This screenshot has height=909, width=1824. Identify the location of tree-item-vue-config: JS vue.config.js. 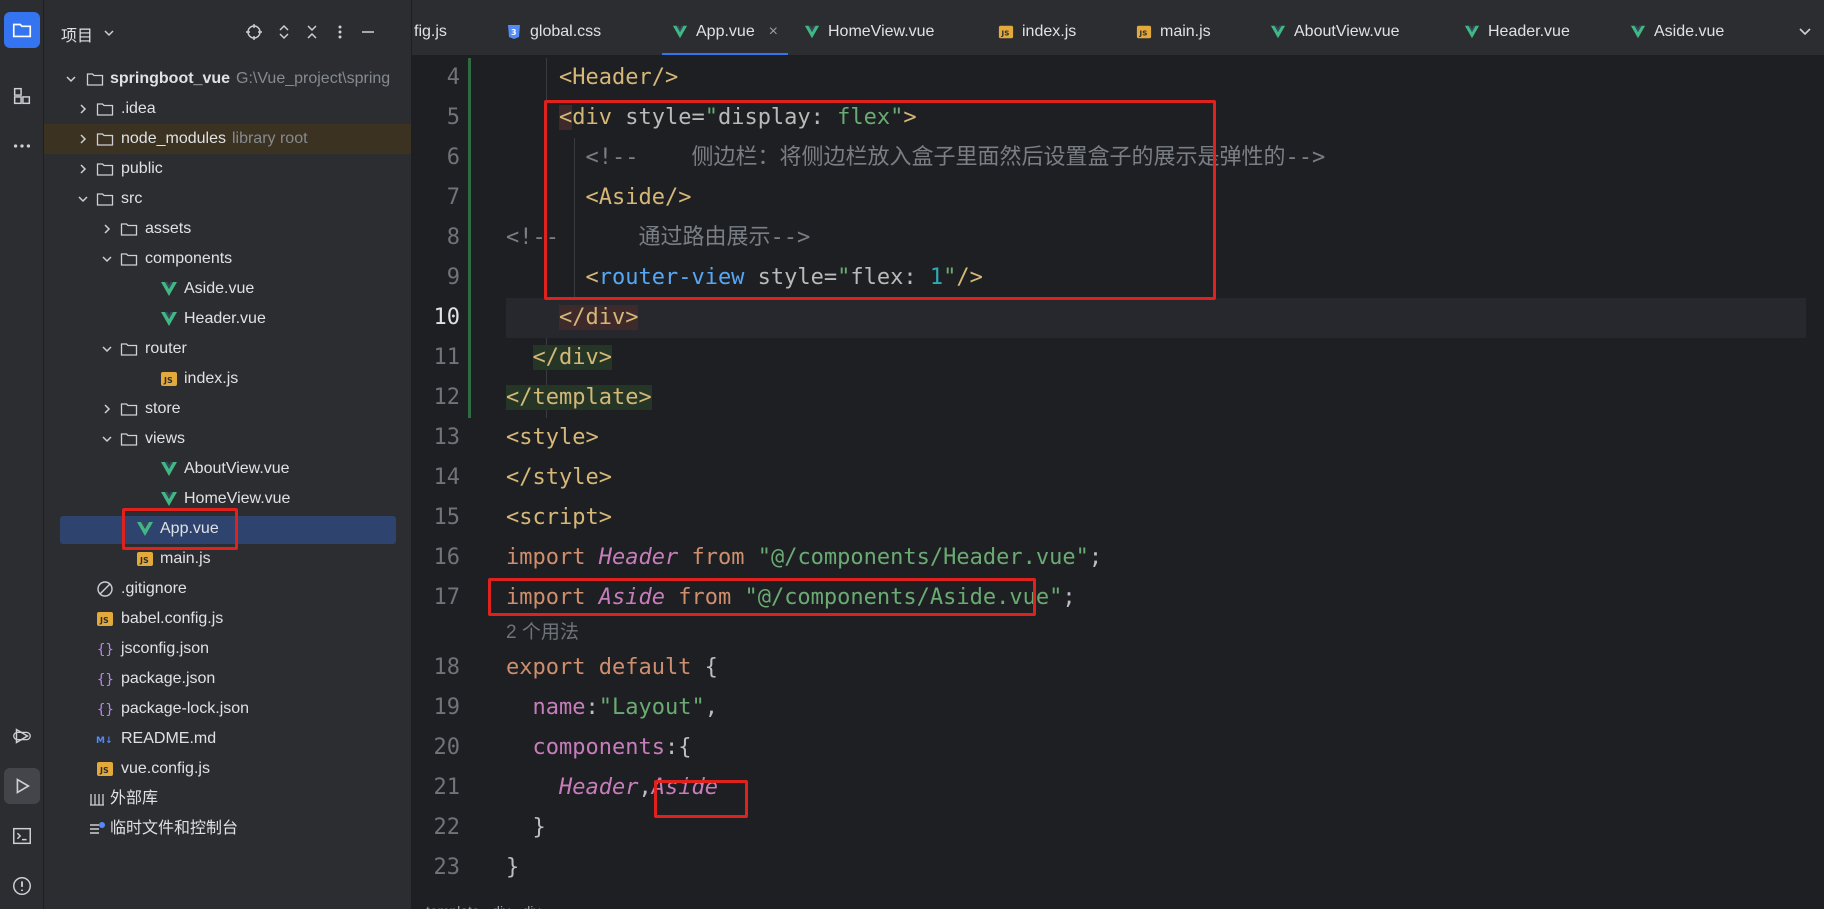
(227, 769).